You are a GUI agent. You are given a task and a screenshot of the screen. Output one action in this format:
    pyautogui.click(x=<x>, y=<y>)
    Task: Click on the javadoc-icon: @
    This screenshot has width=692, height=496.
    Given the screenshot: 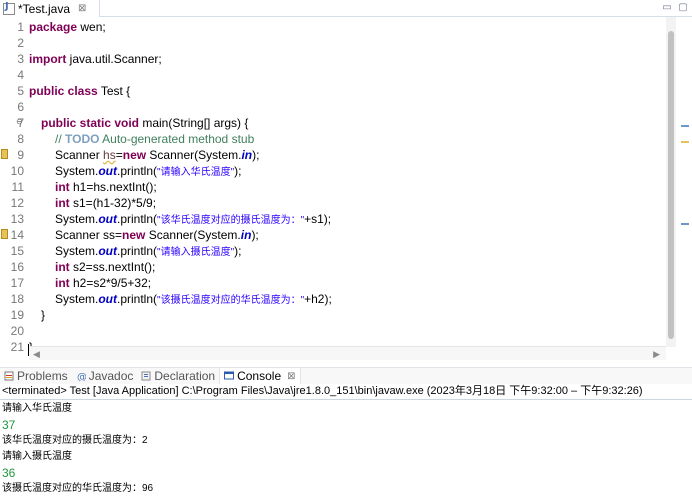 What is the action you would take?
    pyautogui.click(x=81, y=376)
    